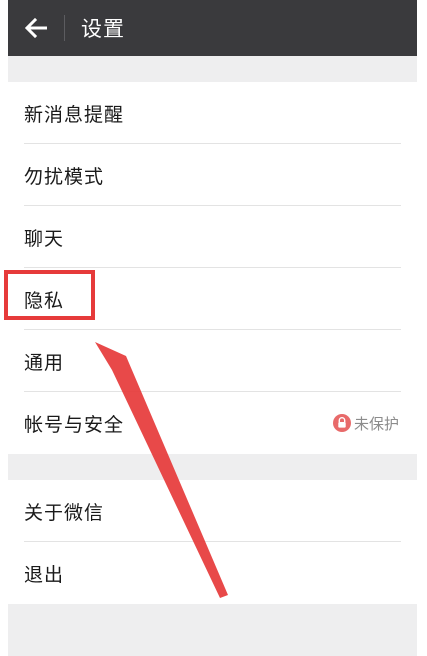 This screenshot has height=656, width=427. Describe the element at coordinates (44, 574) in the screenshot. I see `settings-item-label: 退出` at that location.